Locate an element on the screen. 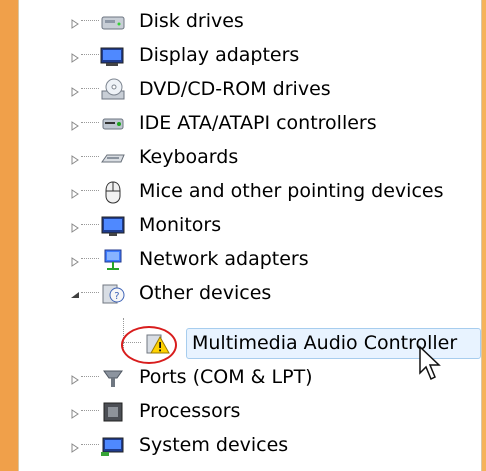  tree-item-processors: Processors is located at coordinates (250, 411).